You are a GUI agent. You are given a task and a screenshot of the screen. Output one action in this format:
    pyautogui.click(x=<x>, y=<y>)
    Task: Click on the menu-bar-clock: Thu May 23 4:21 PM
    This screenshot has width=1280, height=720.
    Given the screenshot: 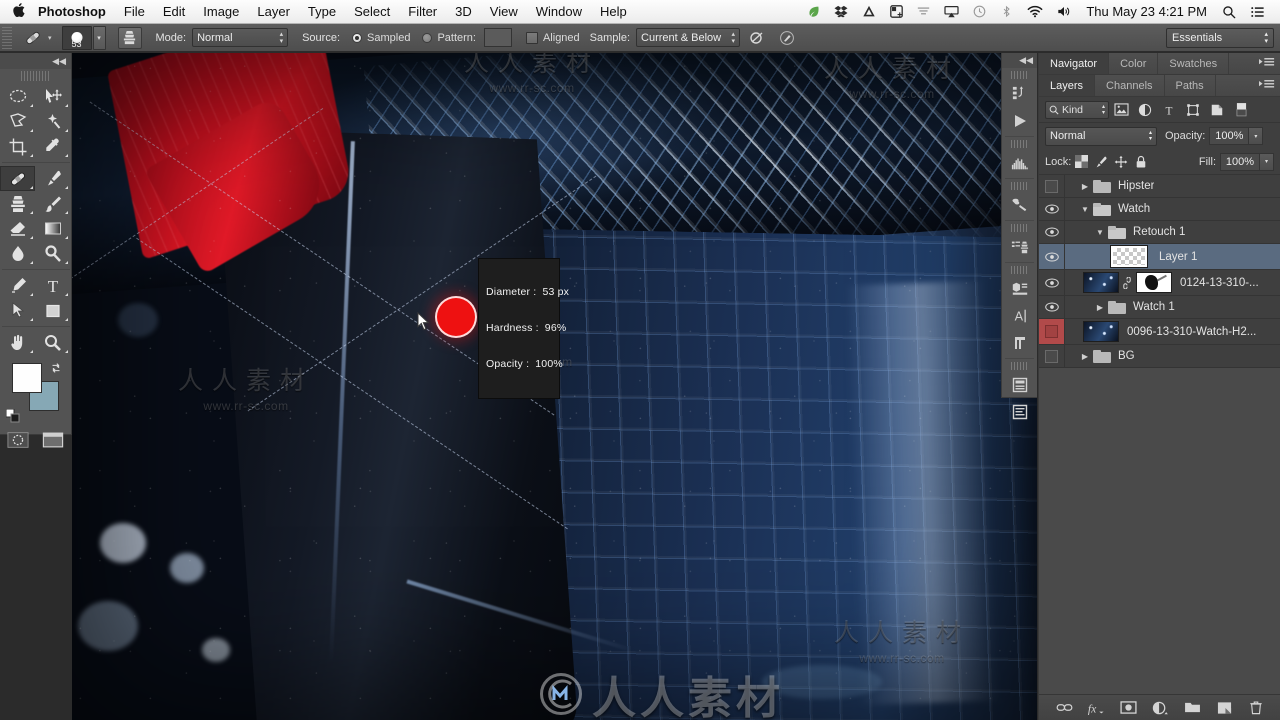 What is the action you would take?
    pyautogui.click(x=1146, y=11)
    